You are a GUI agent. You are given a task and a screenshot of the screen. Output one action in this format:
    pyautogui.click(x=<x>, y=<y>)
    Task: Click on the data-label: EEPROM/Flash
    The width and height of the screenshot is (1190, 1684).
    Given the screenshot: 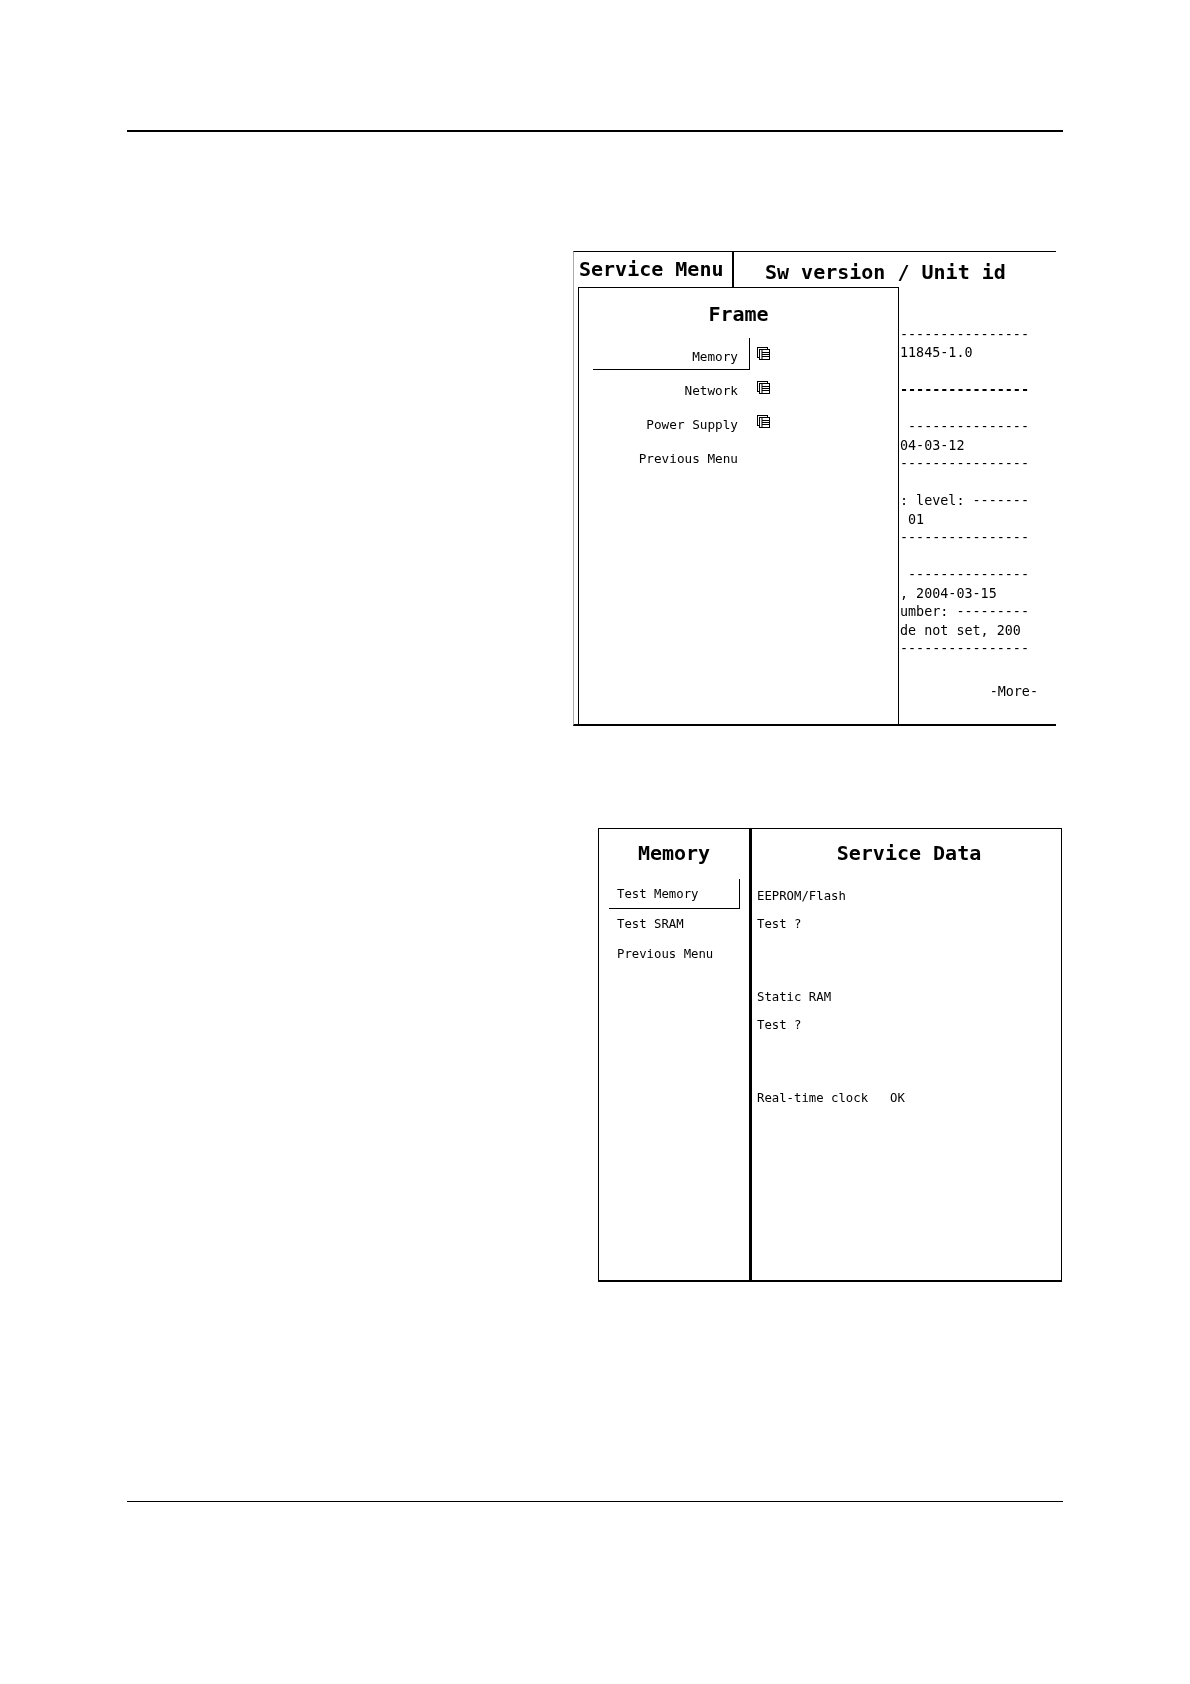 What is the action you would take?
    pyautogui.click(x=801, y=896)
    